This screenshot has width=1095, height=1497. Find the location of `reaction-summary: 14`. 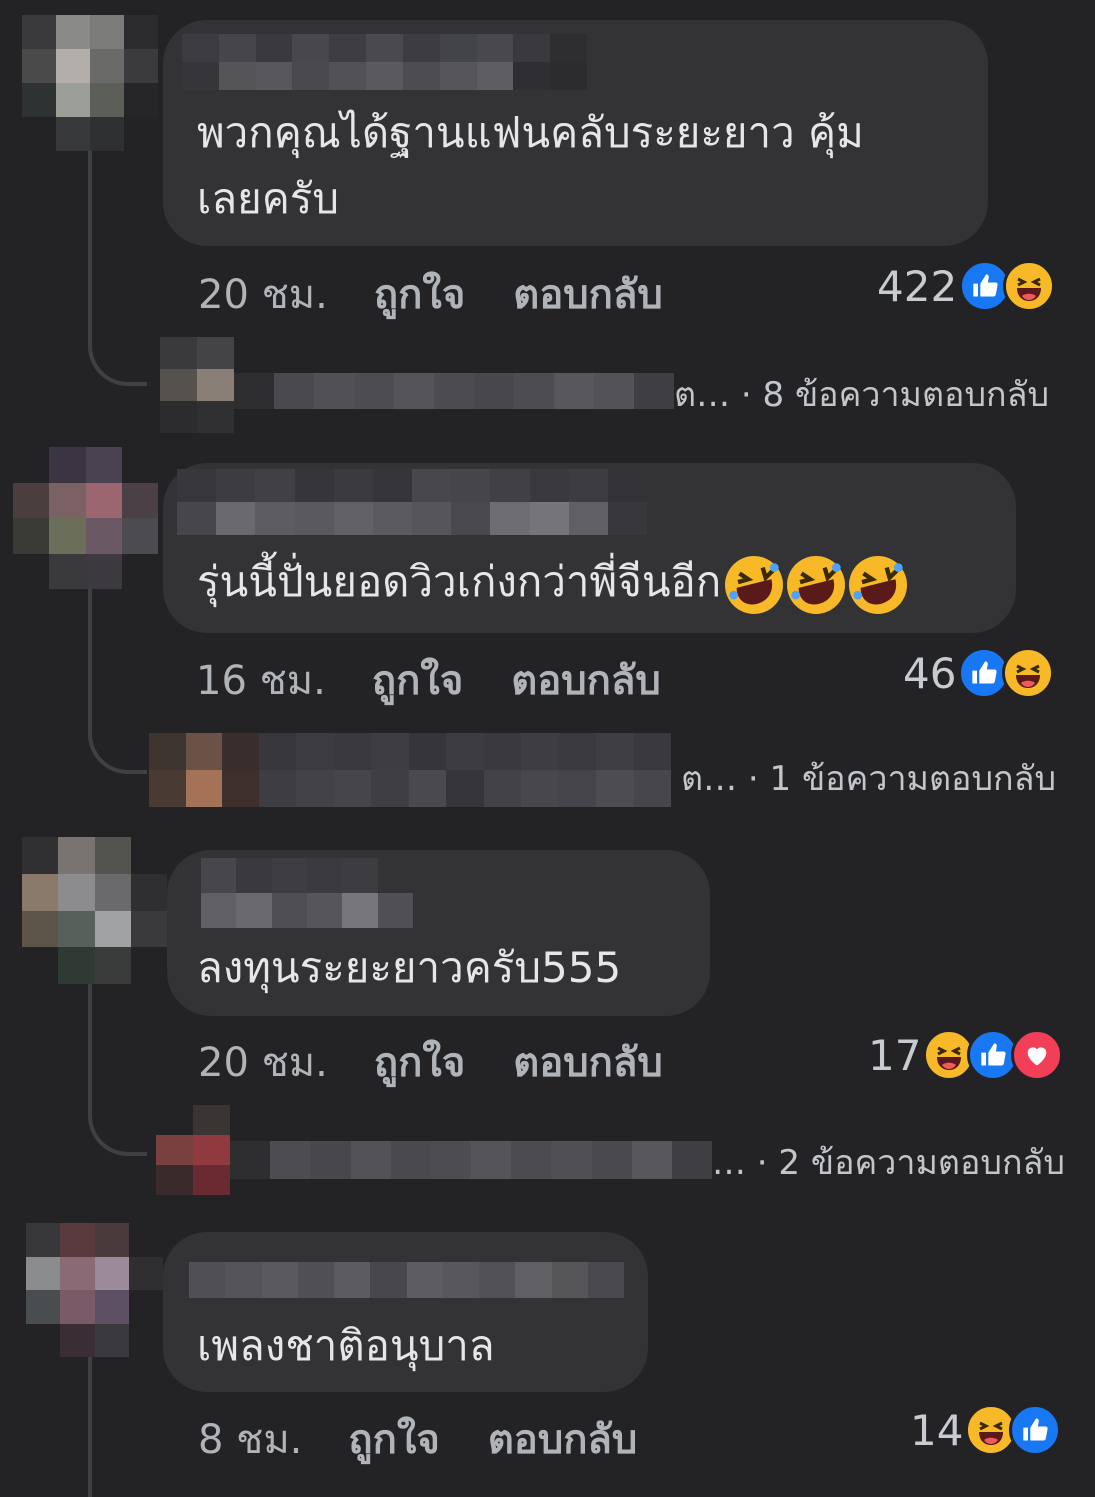

reaction-summary: 14 is located at coordinates (986, 1430).